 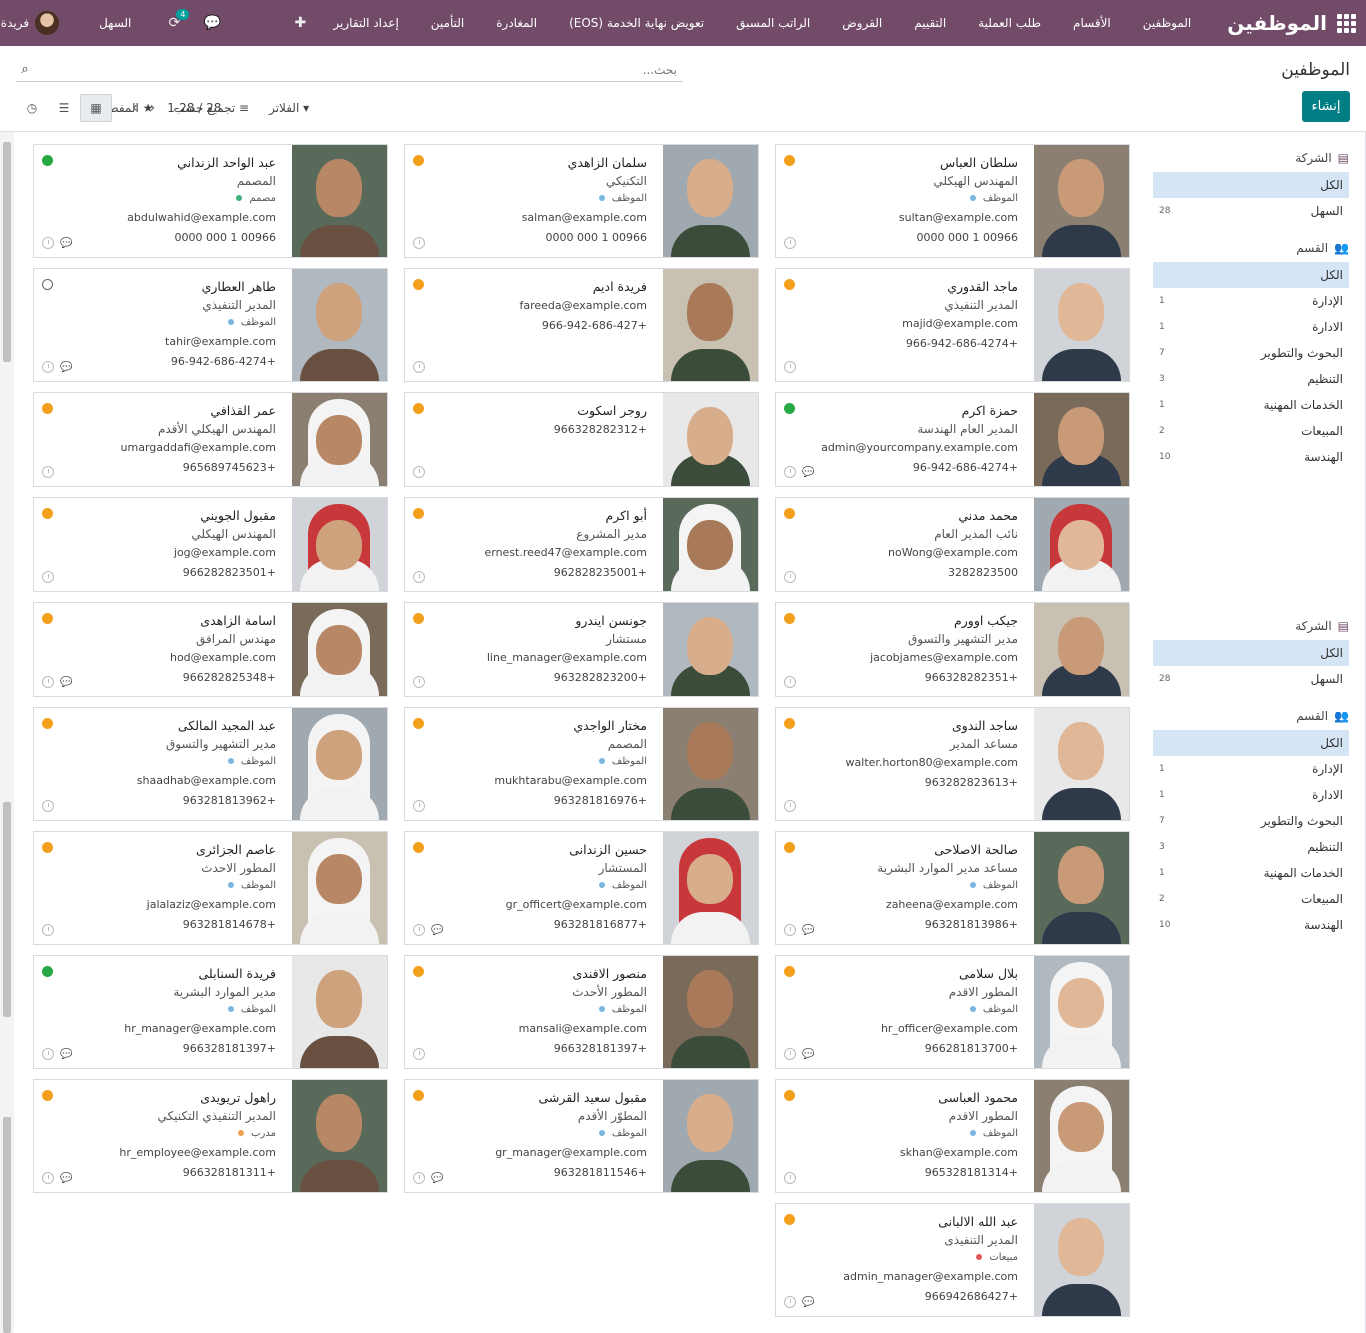 I want to click on apps-menu-icon, so click(x=1346, y=23).